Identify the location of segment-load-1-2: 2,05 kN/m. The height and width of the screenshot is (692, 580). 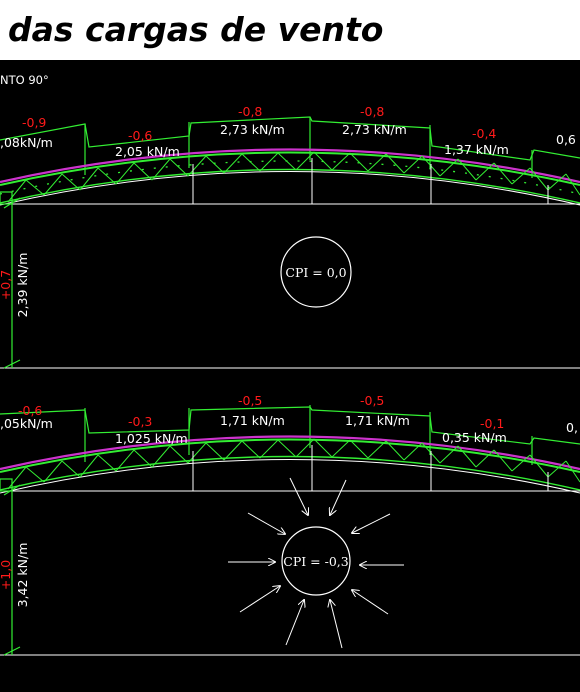
(147, 151).